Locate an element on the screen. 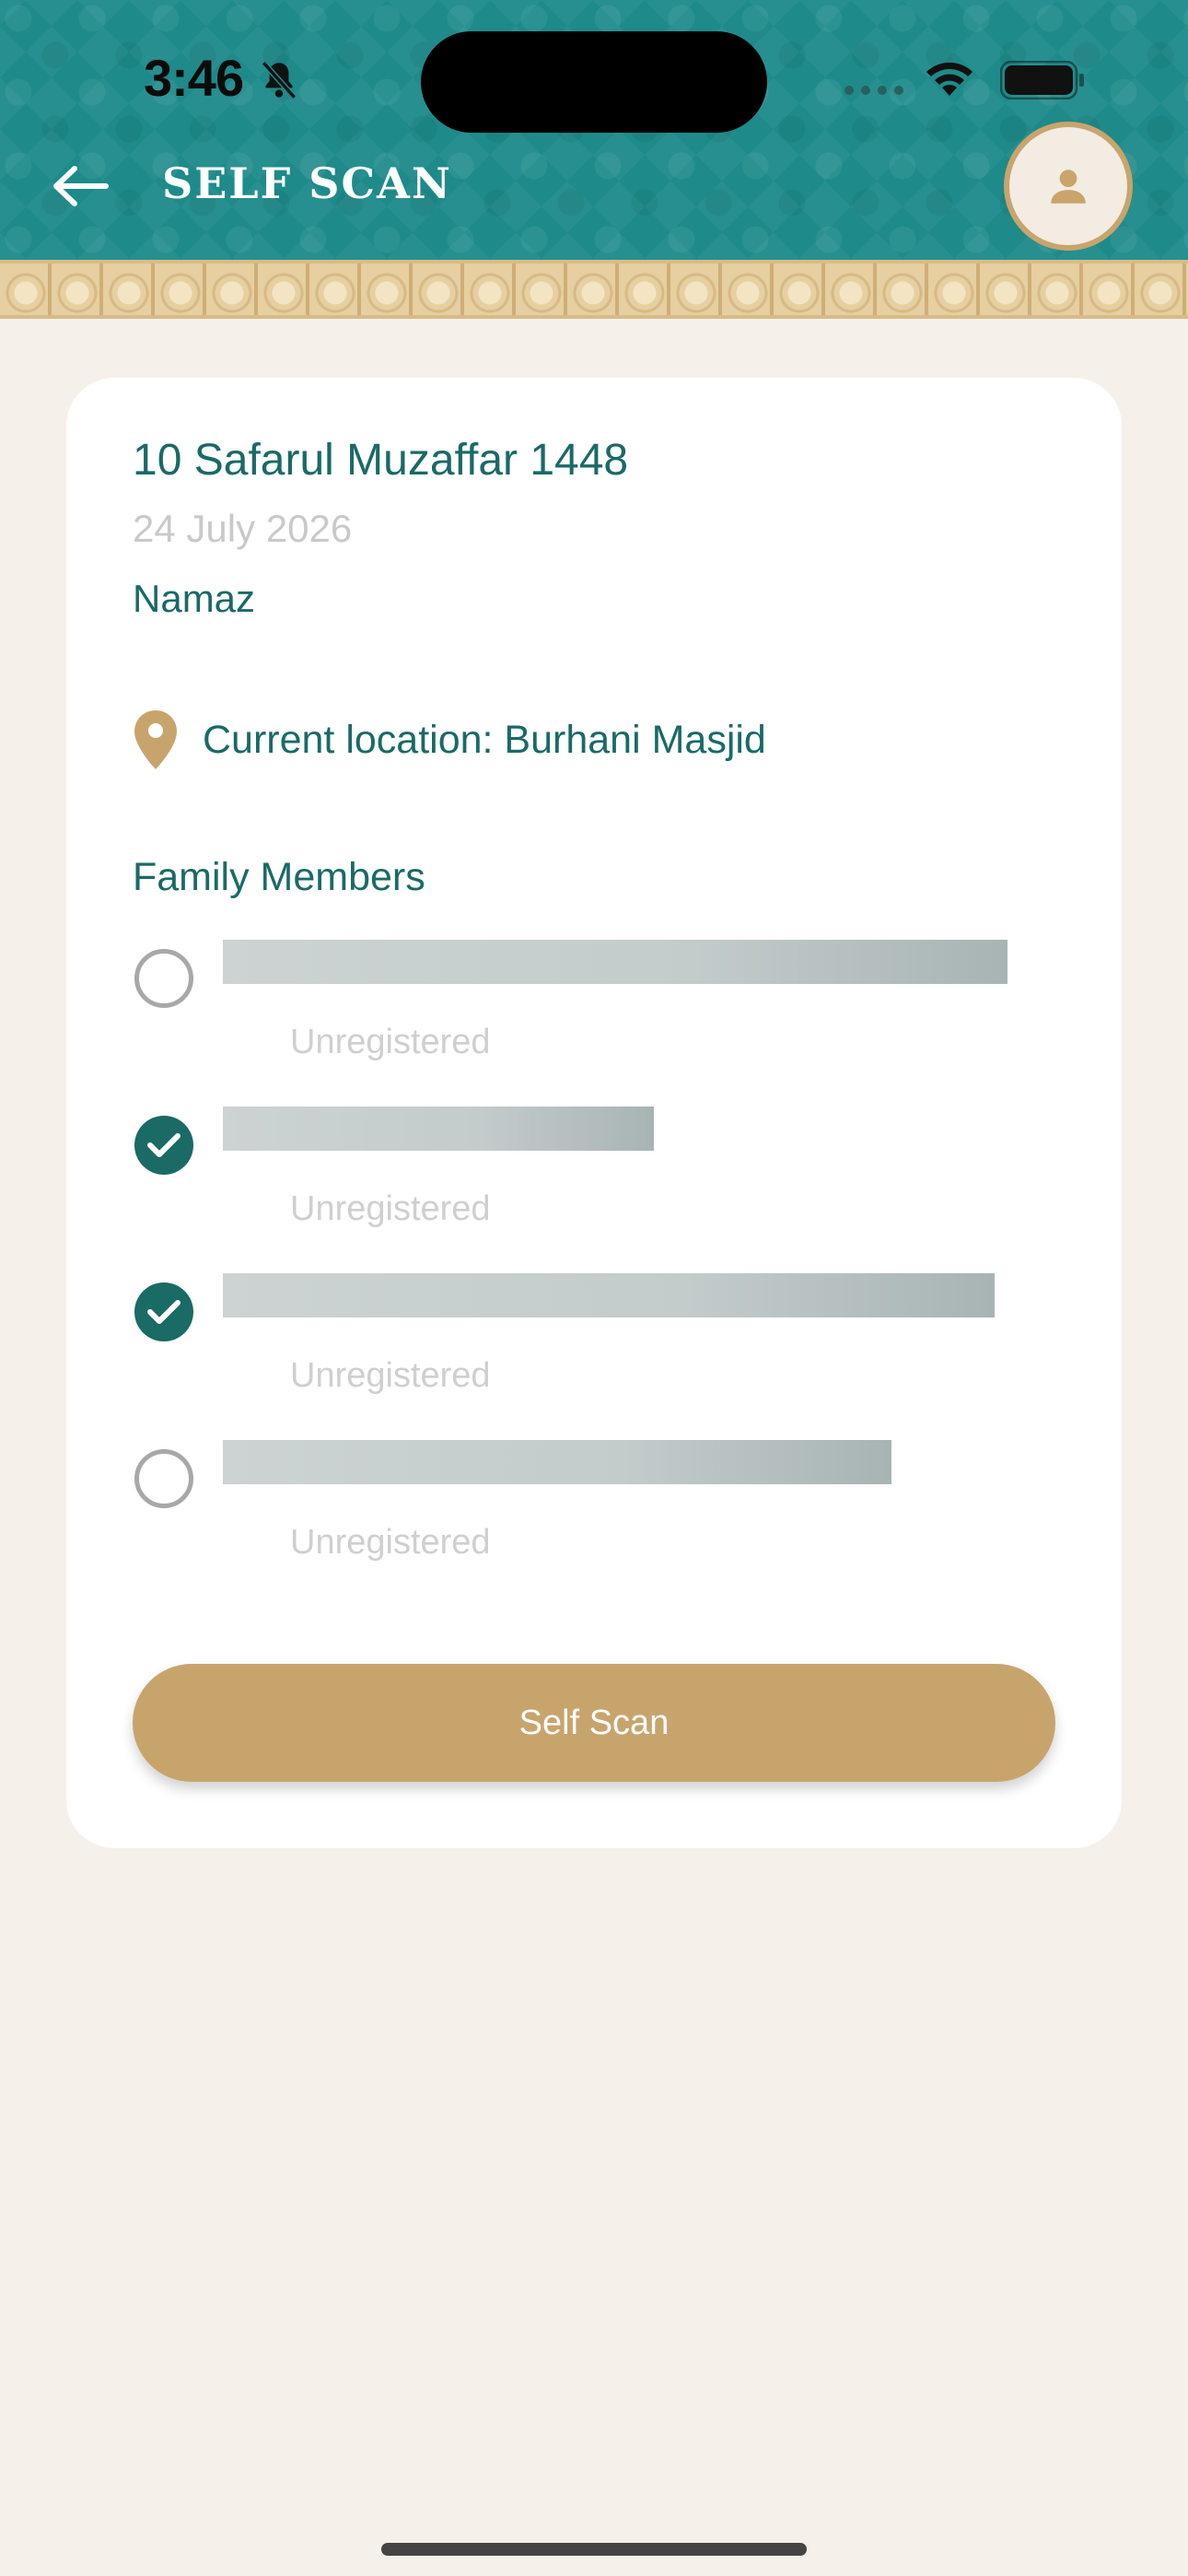  home-indicator is located at coordinates (594, 2549).